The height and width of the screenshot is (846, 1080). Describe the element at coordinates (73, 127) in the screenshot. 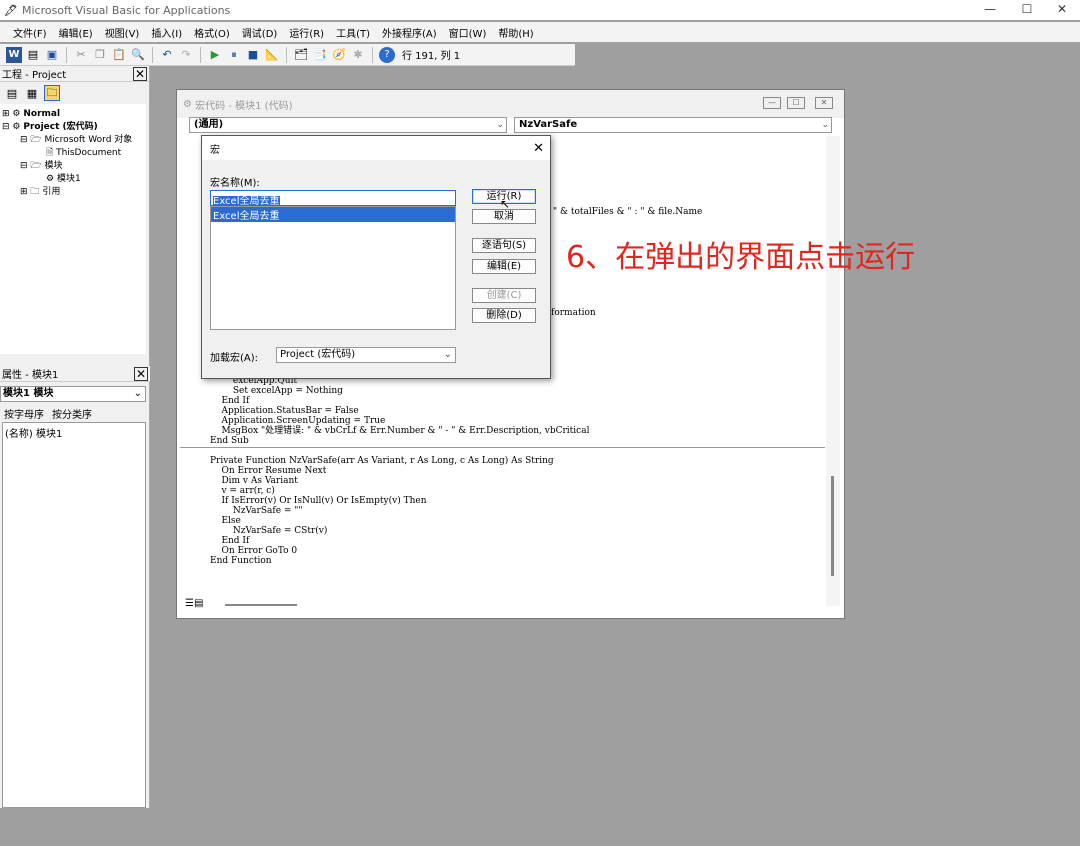

I see `tree-item-project: ⊟ ⚙ Project (宏代码)` at that location.